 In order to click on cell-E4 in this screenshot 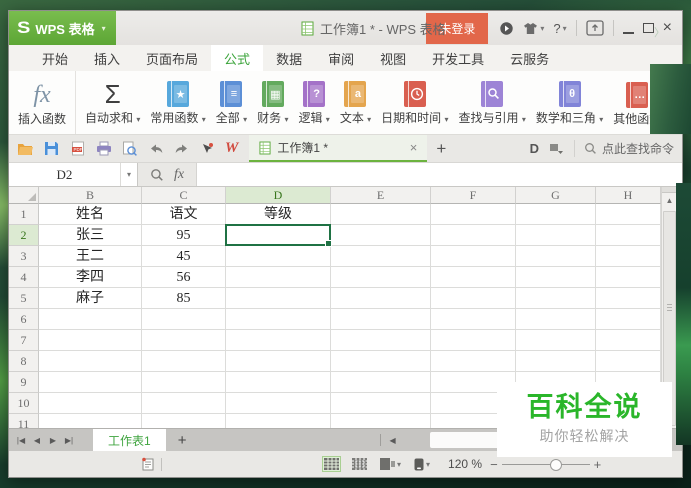, I will do `click(381, 277)`.